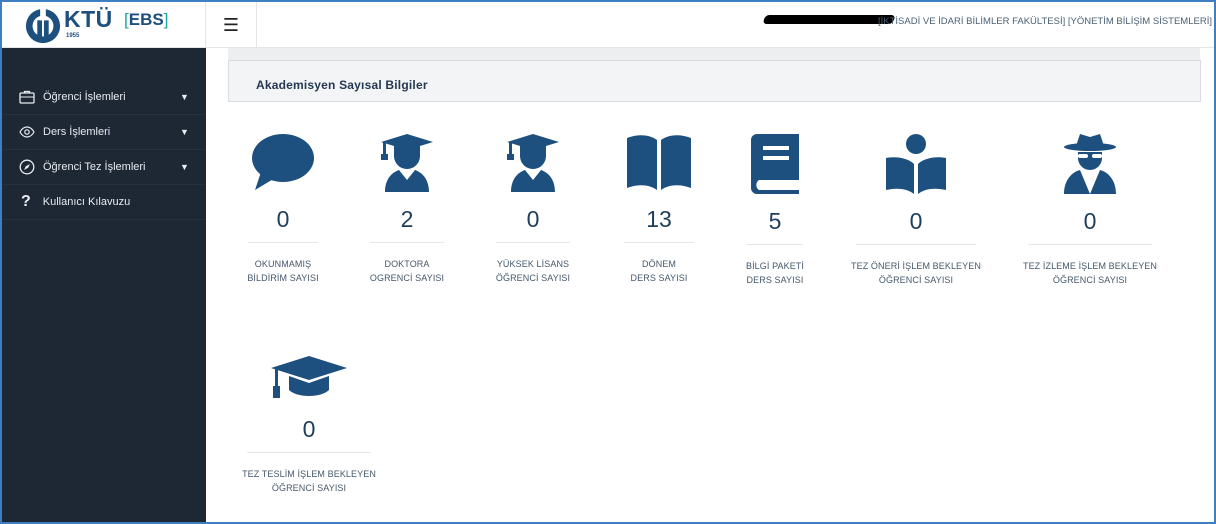 The width and height of the screenshot is (1216, 524). I want to click on stat-doctorate-students: 2 DOKTORA OGRENCİ SAYISI, so click(407, 208).